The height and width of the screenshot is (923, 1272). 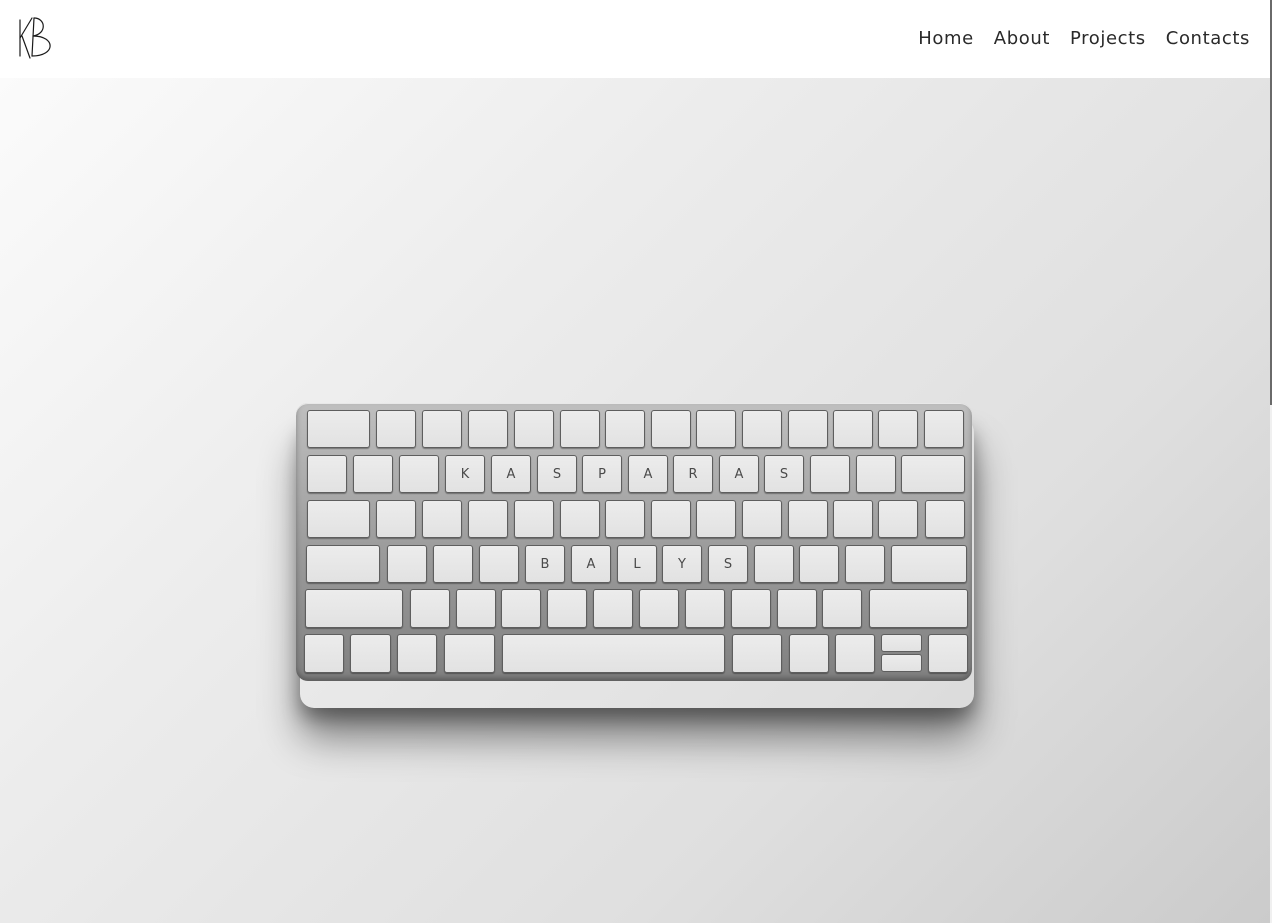 I want to click on site-header: Home About Projects Contacts, so click(x=635, y=39).